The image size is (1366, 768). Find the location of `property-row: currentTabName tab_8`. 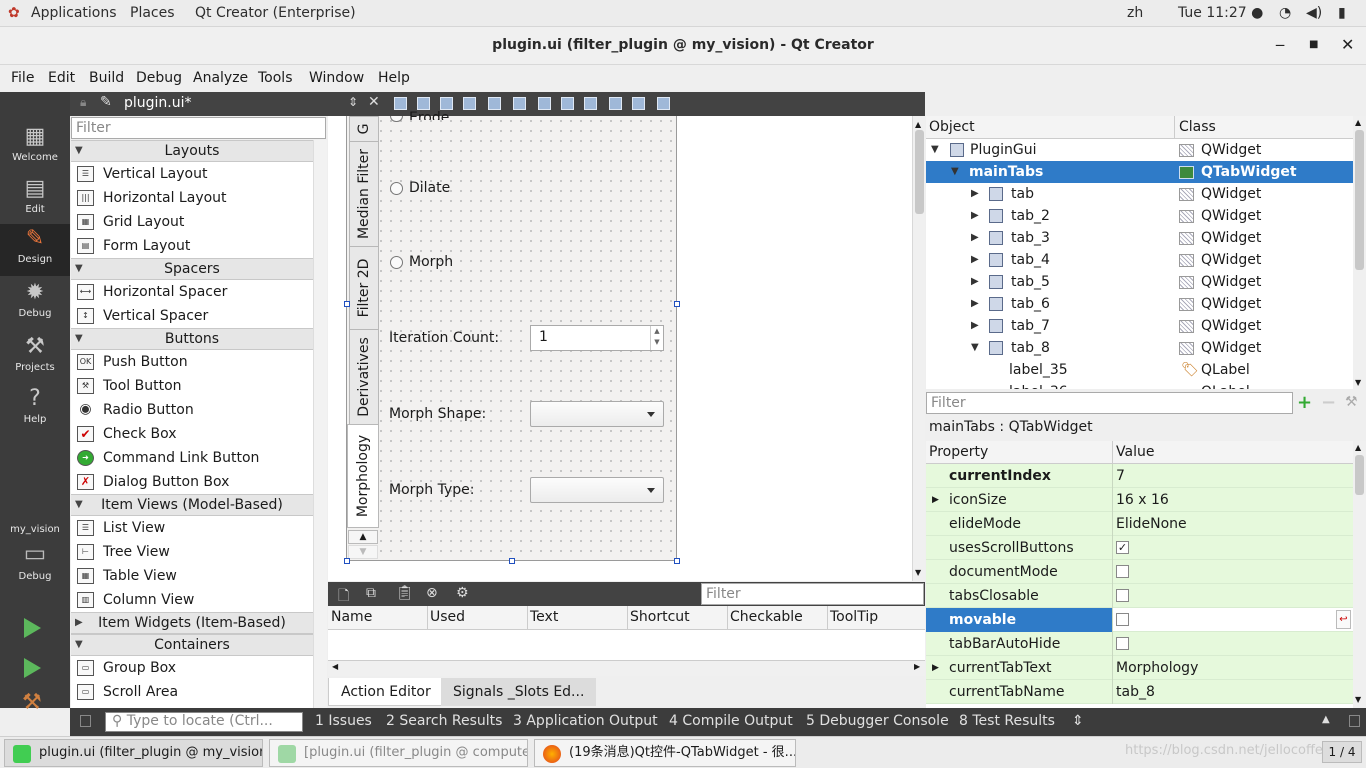

property-row: currentTabName tab_8 is located at coordinates (1139, 692).